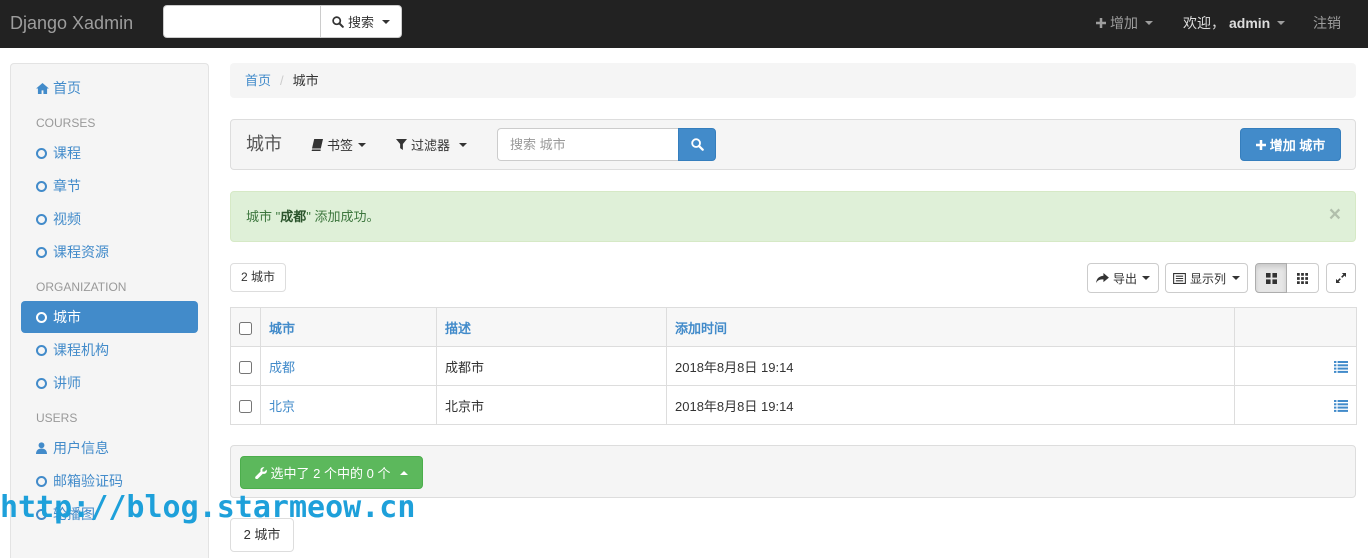 This screenshot has height=558, width=1368. Describe the element at coordinates (348, 366) in the screenshot. I see `cell-city: 成都` at that location.